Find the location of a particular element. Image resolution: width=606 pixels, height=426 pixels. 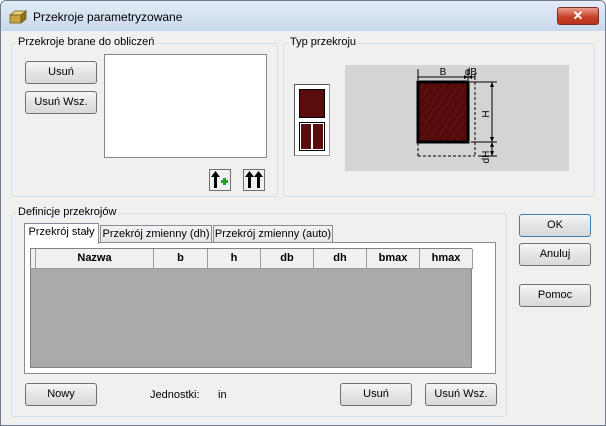

tab-variable-dh: Przekrój zmienny (dh) is located at coordinates (156, 234).